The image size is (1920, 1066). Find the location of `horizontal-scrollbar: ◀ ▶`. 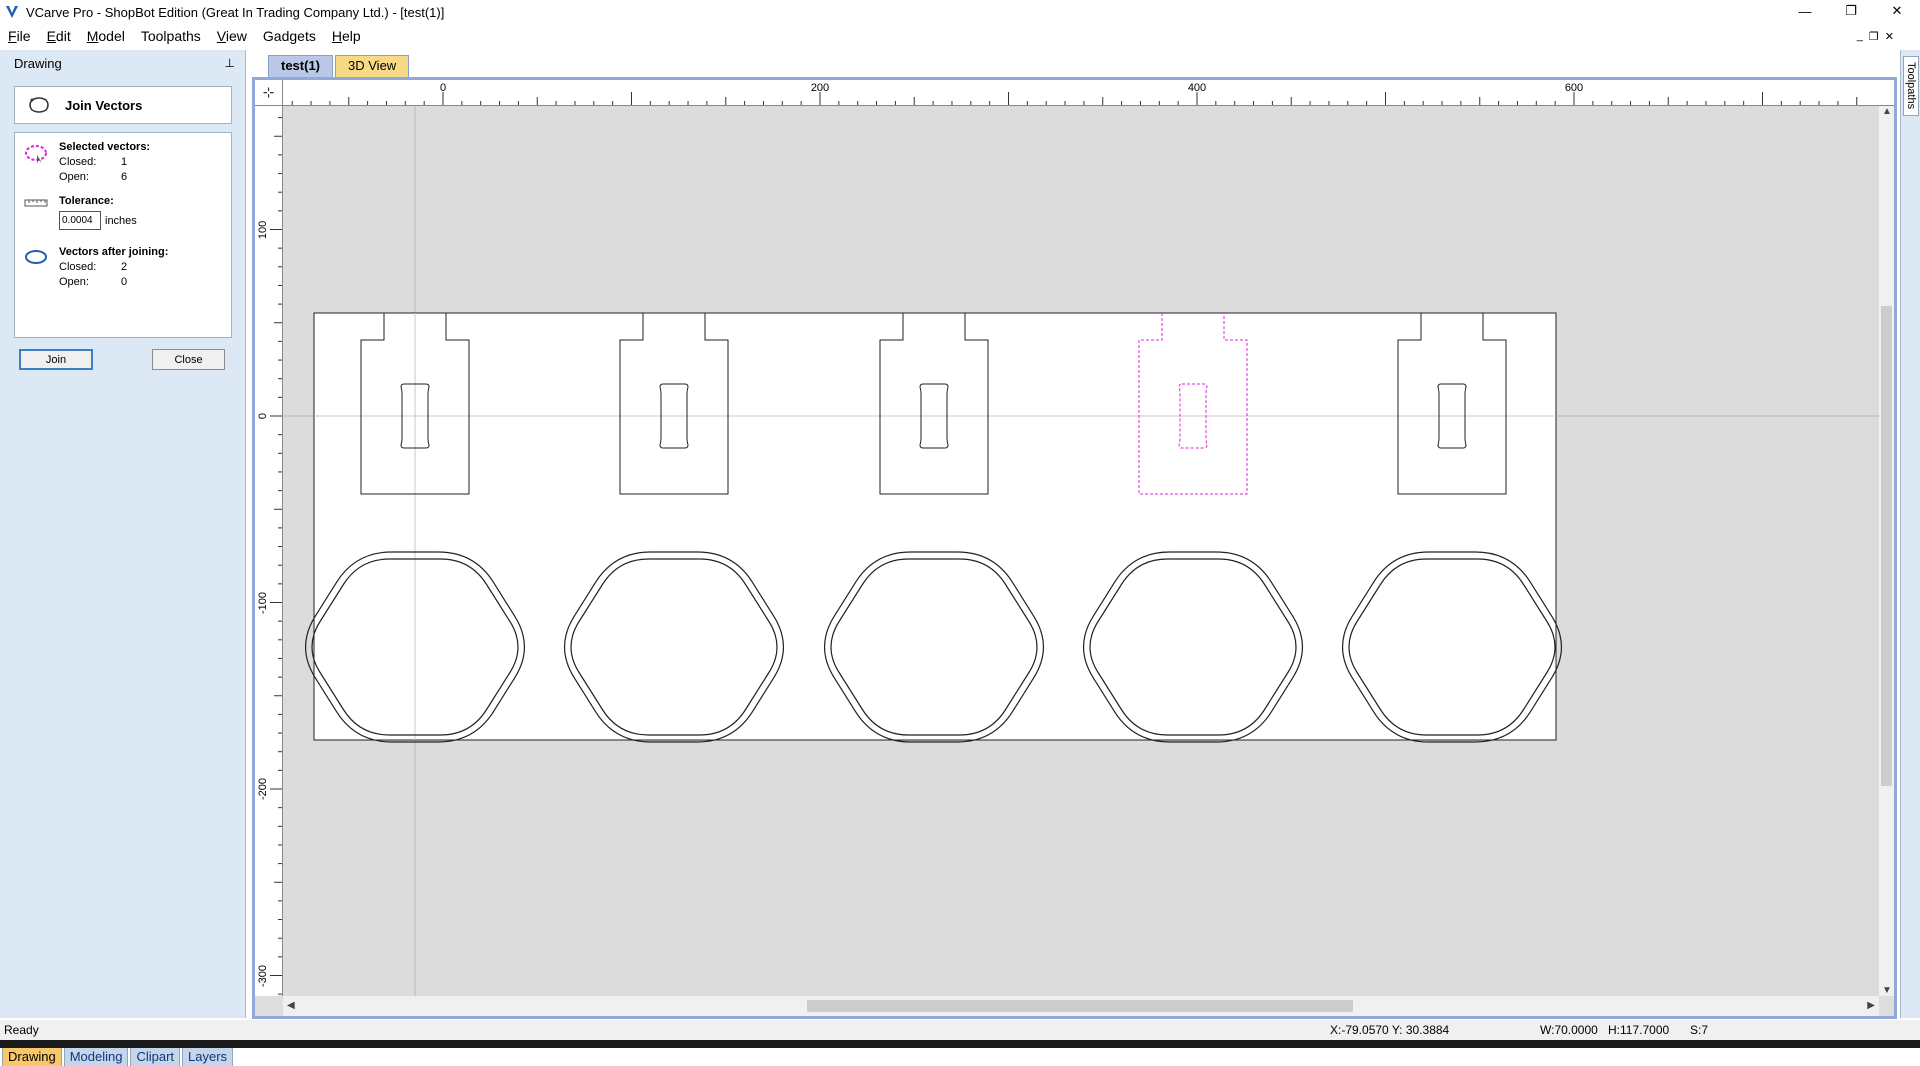

horizontal-scrollbar: ◀ ▶ is located at coordinates (1081, 1006).